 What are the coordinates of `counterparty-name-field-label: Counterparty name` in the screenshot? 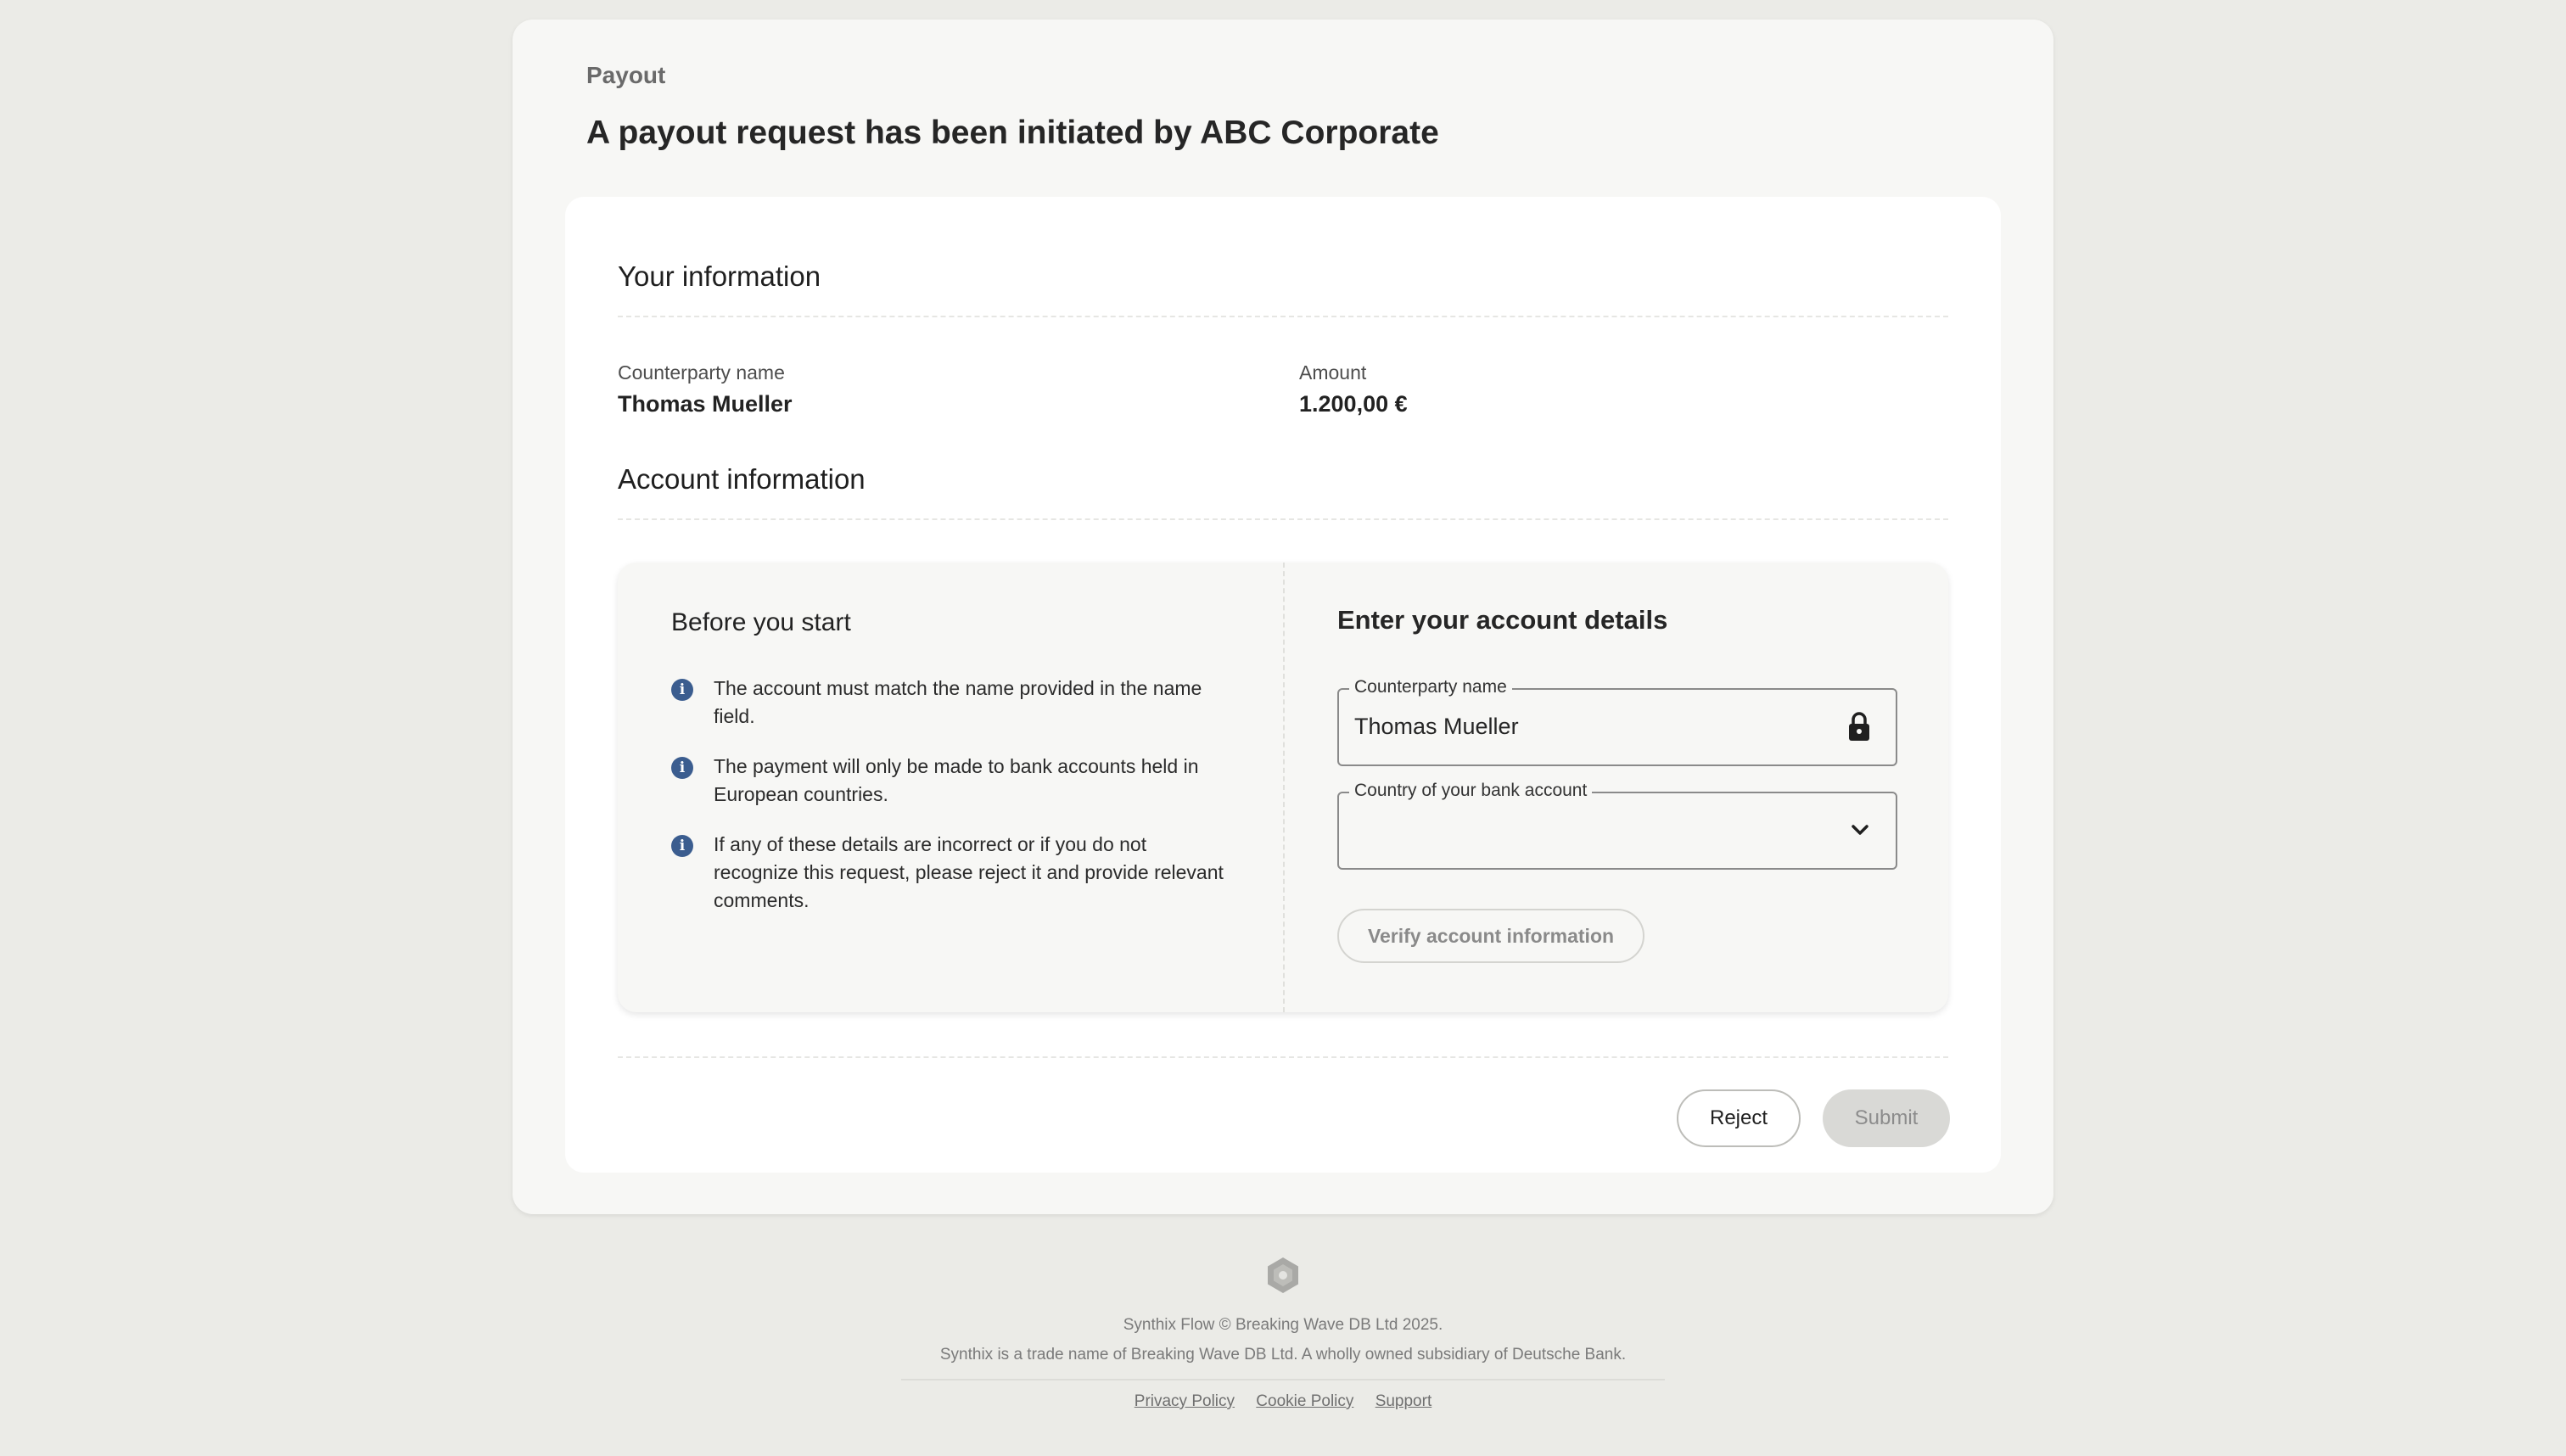 It's located at (1430, 687).